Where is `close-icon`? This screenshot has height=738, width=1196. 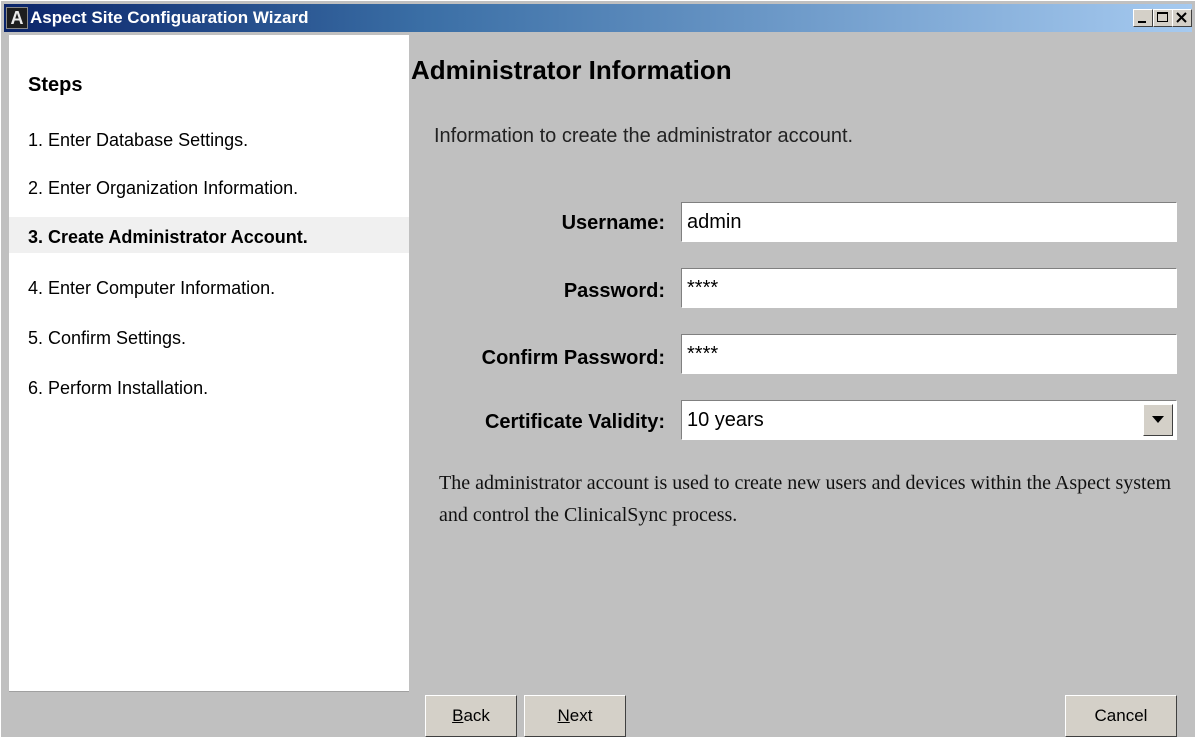 close-icon is located at coordinates (1181, 17).